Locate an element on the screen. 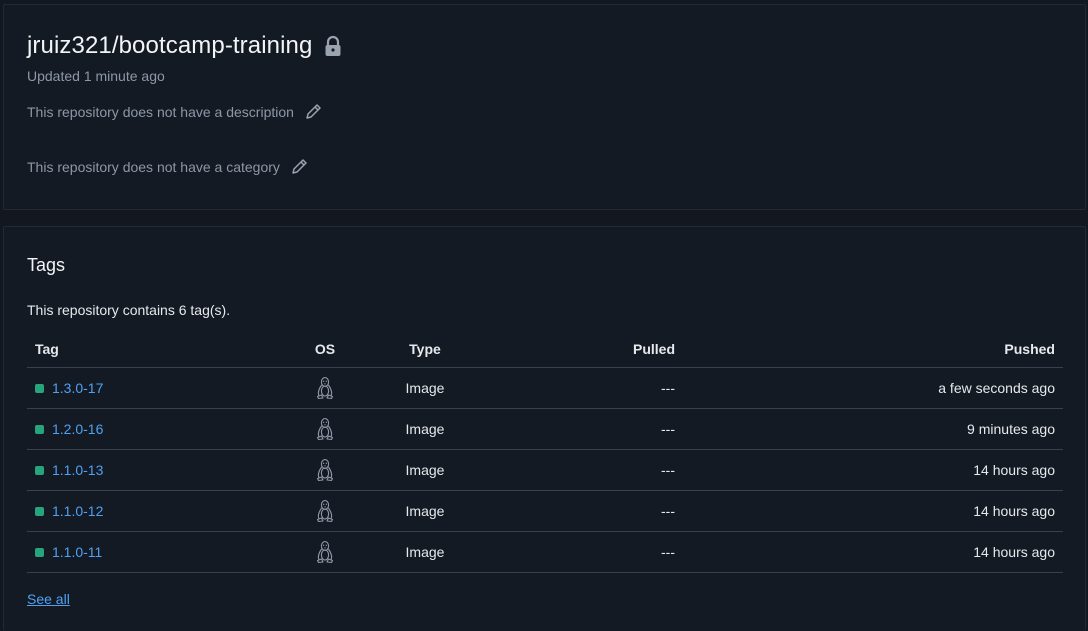 This screenshot has width=1088, height=631. edit-description-pencil-icon is located at coordinates (313, 112).